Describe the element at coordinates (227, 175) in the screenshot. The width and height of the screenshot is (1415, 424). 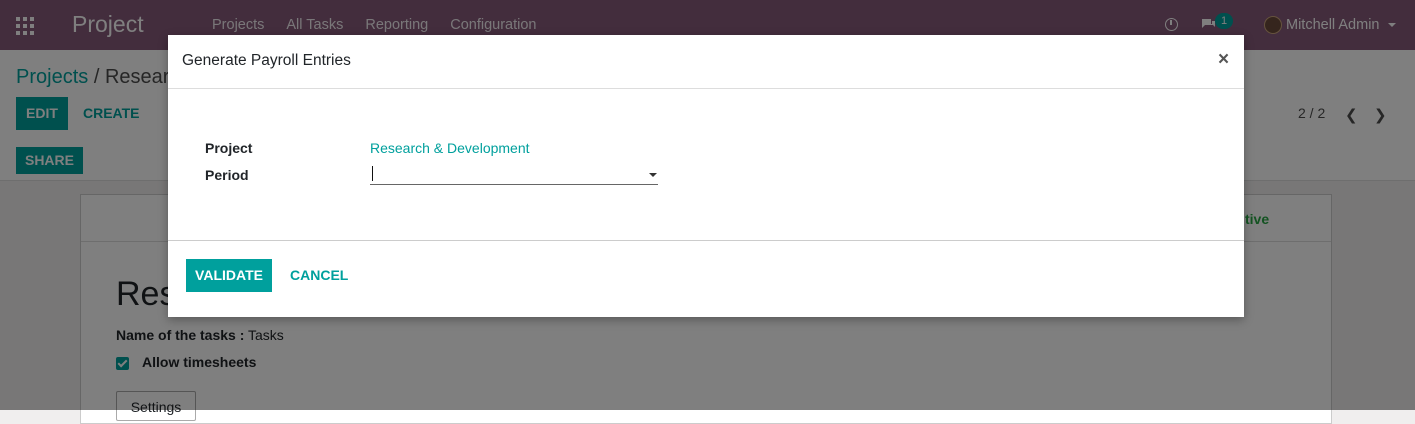
I see `period-label: Period` at that location.